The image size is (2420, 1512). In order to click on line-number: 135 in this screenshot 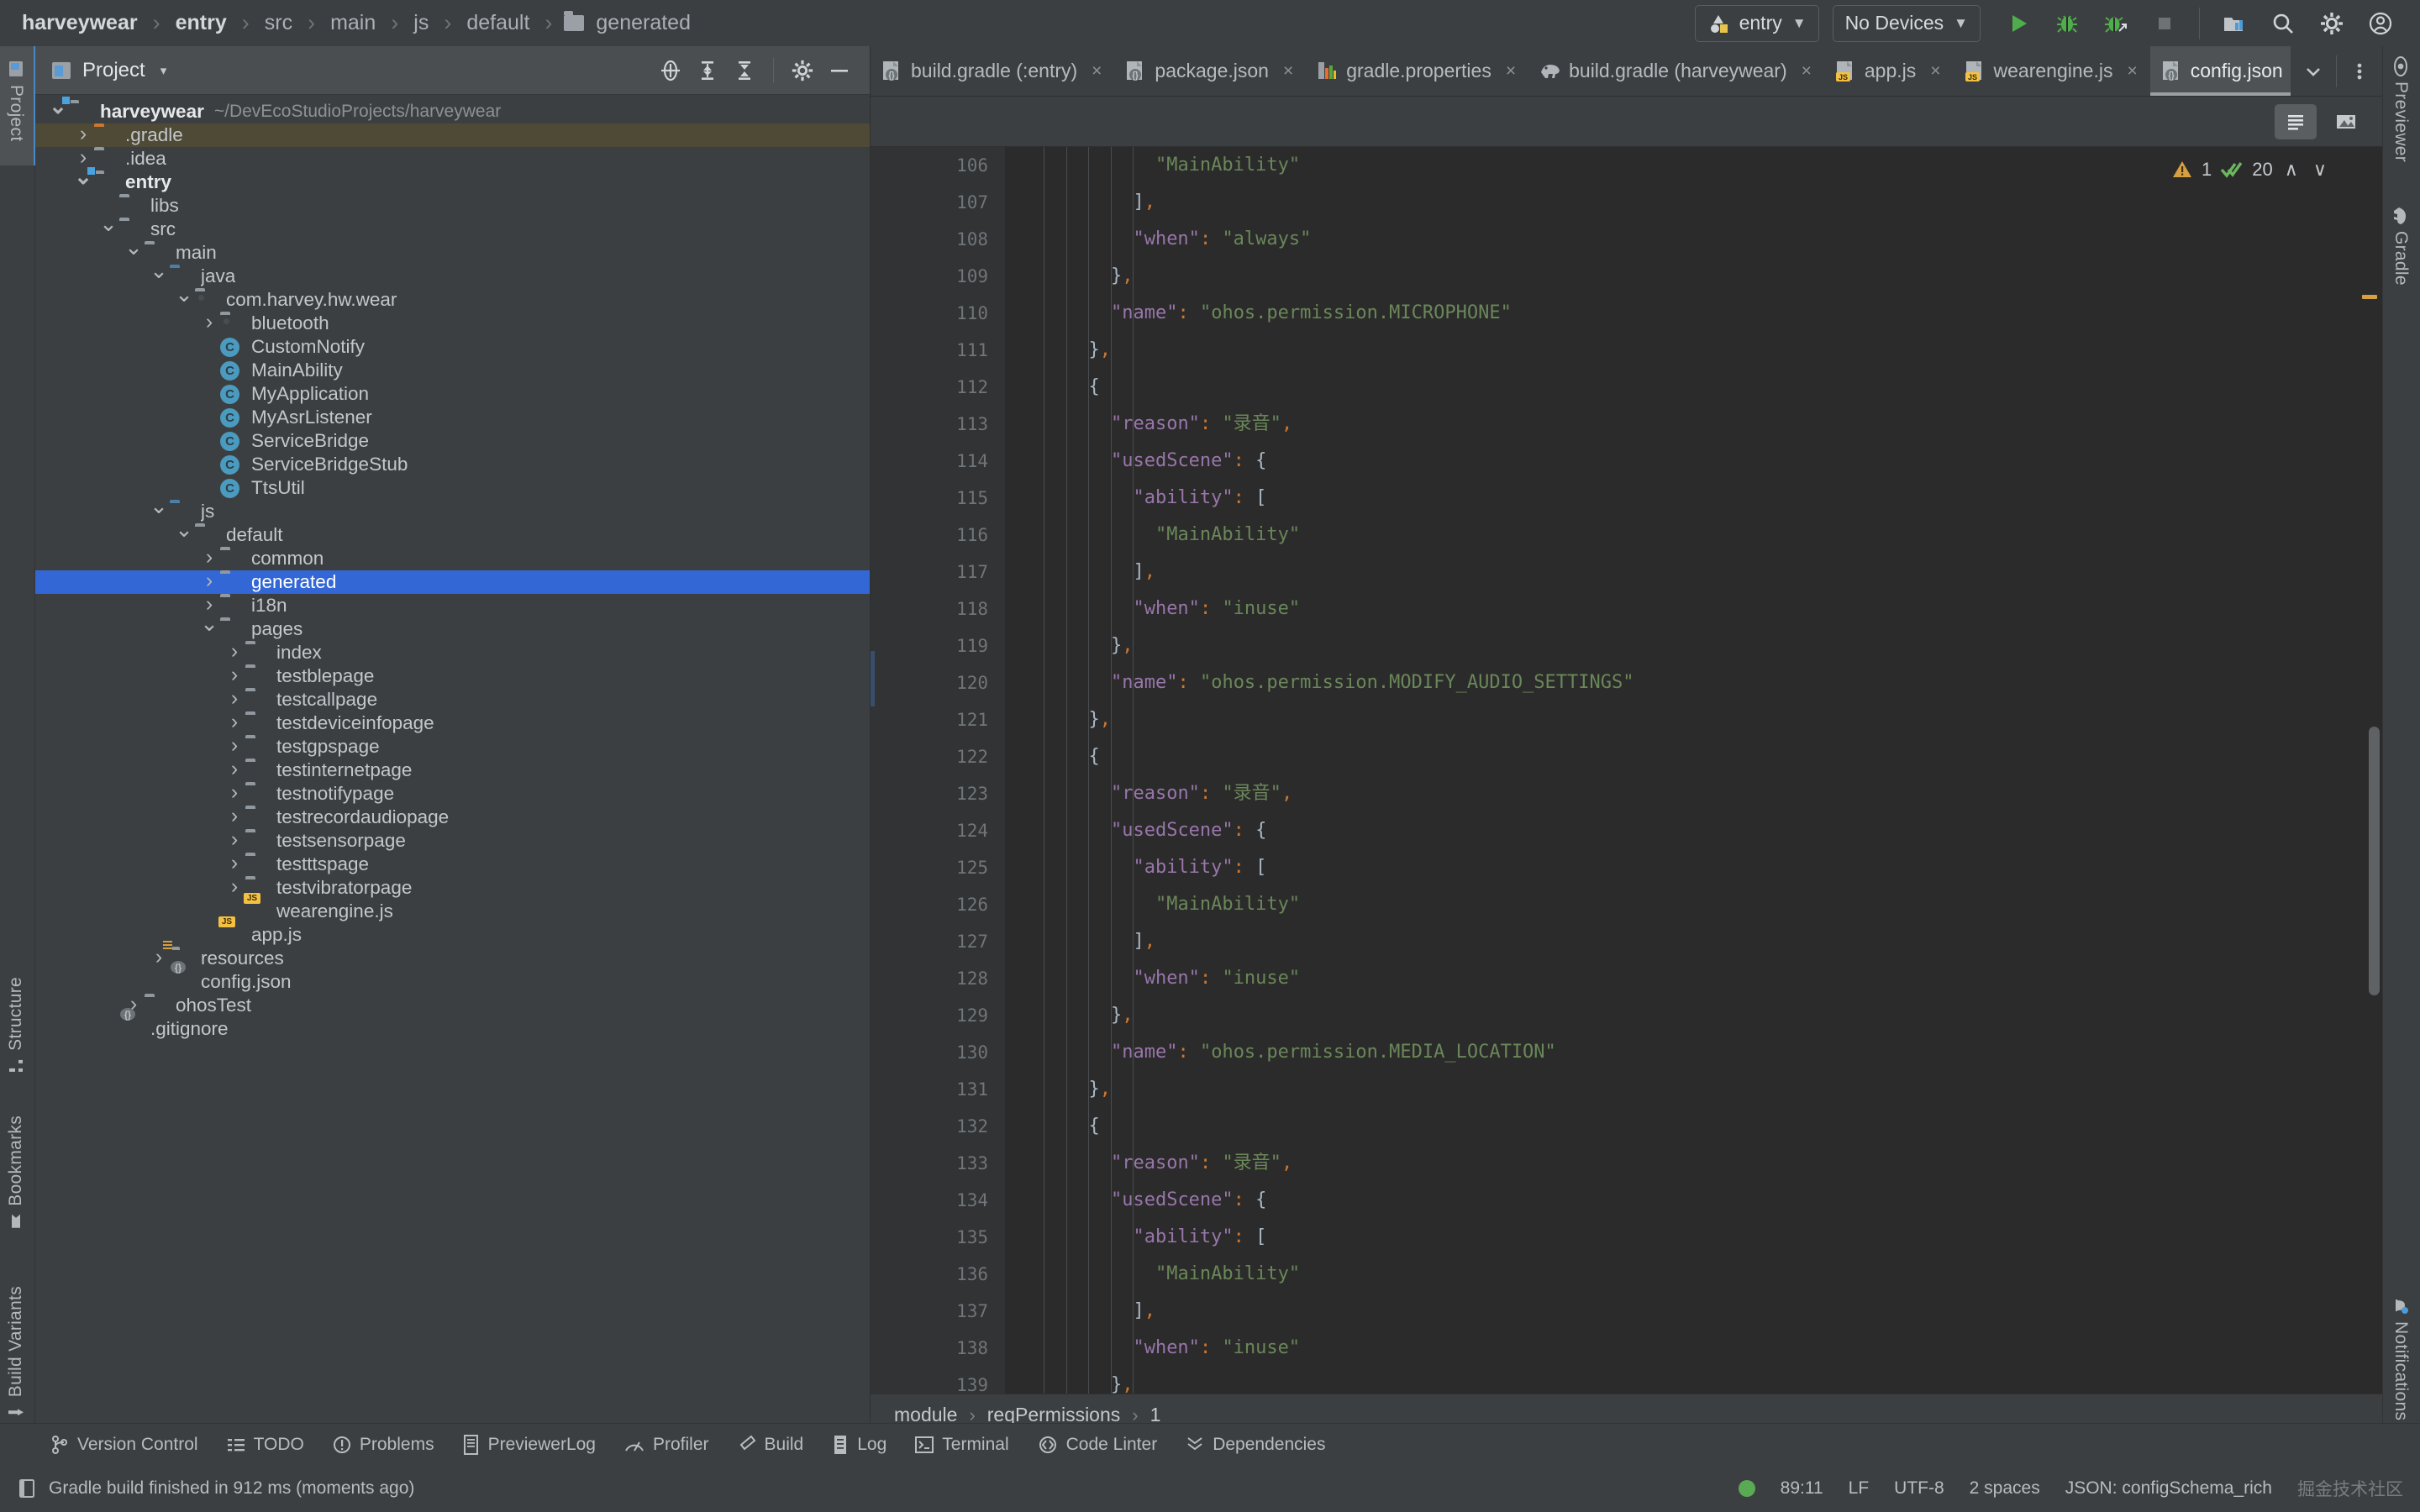, I will do `click(953, 1237)`.